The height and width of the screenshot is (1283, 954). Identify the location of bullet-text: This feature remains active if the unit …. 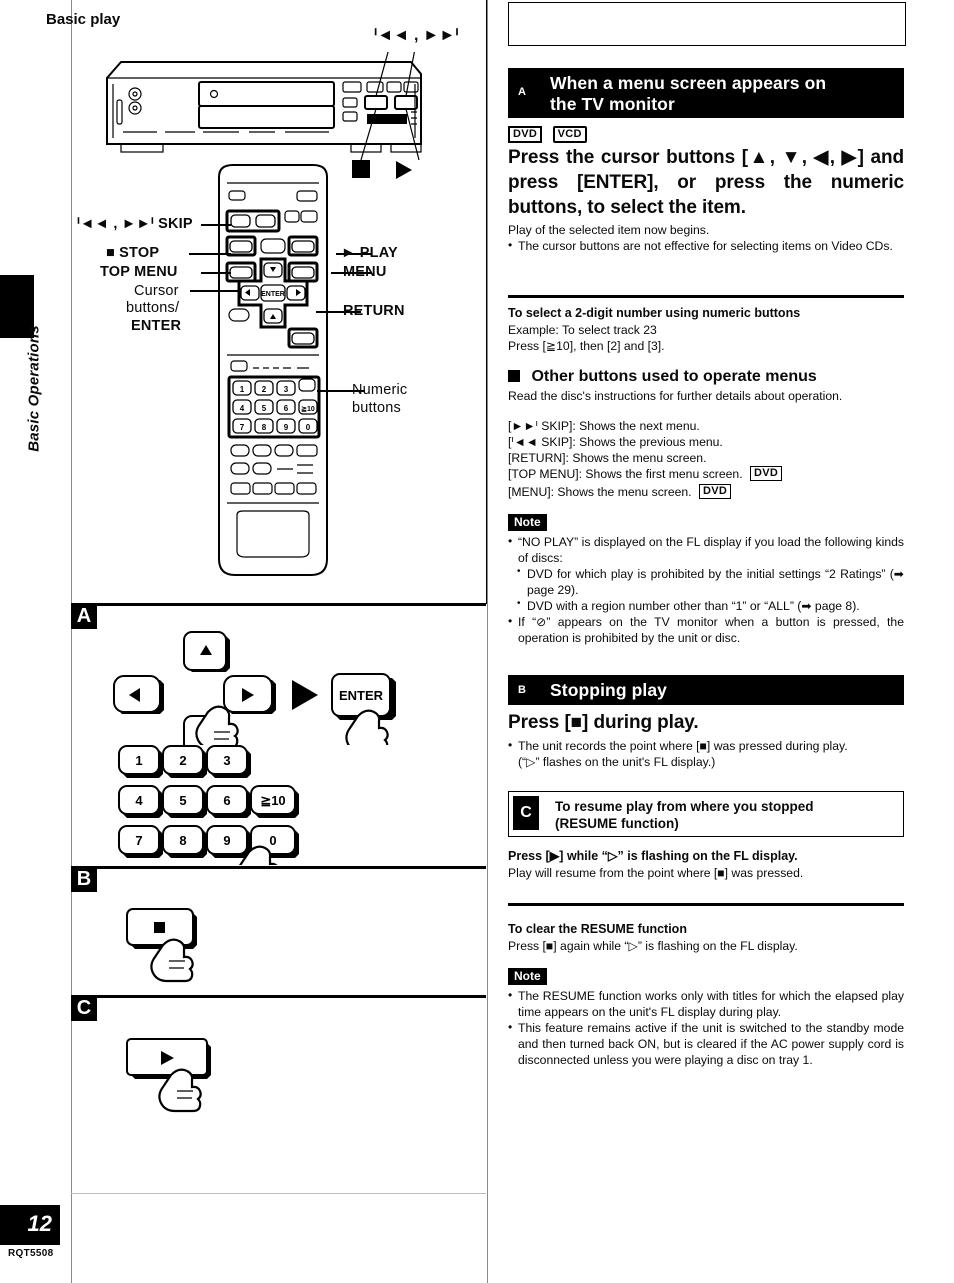
(706, 1043).